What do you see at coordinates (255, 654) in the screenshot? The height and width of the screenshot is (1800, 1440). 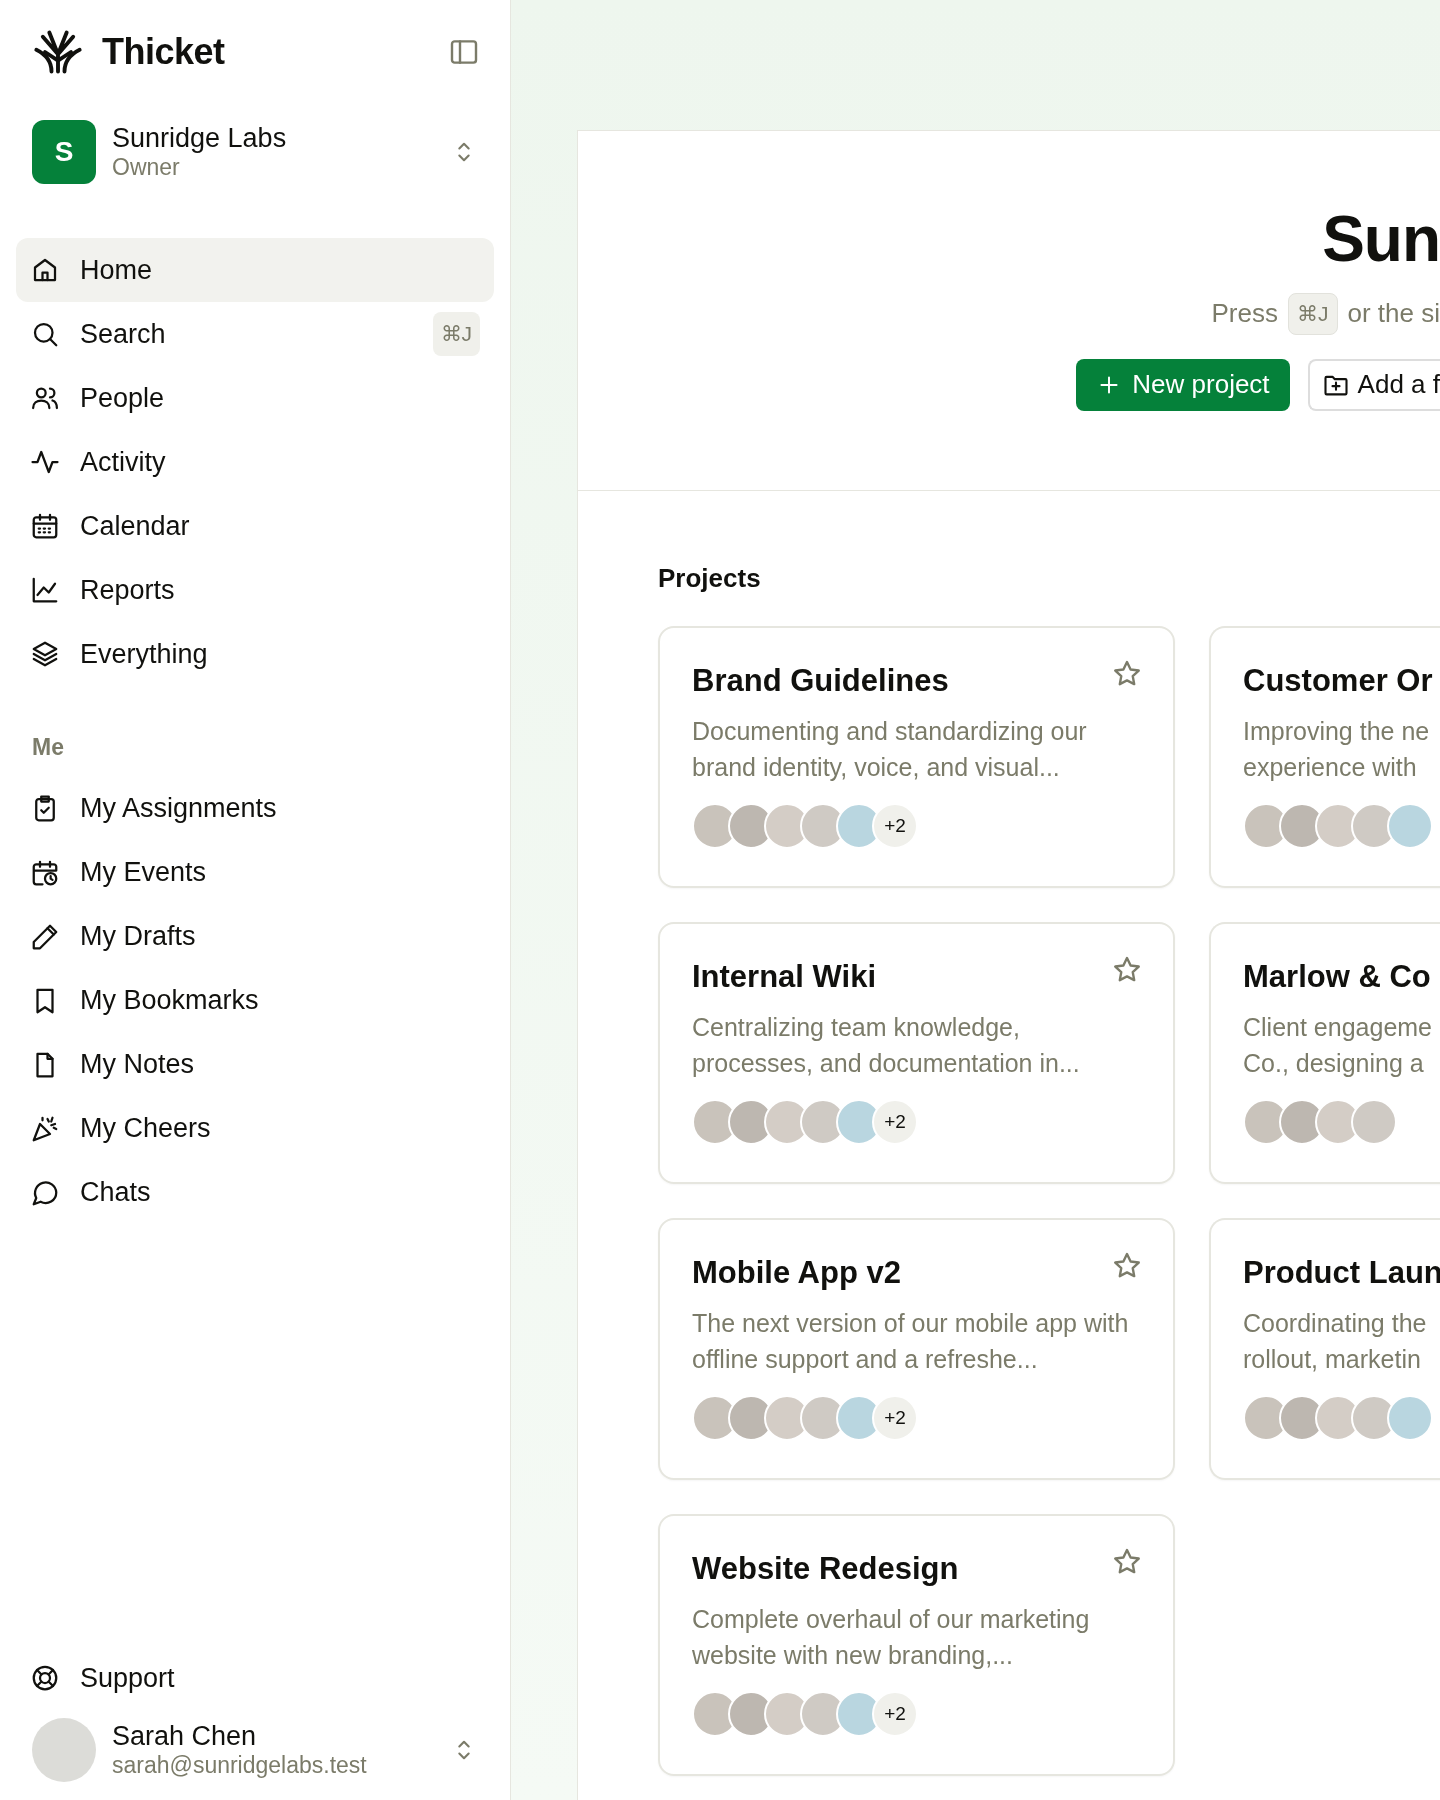 I see `nav-item: Everything` at bounding box center [255, 654].